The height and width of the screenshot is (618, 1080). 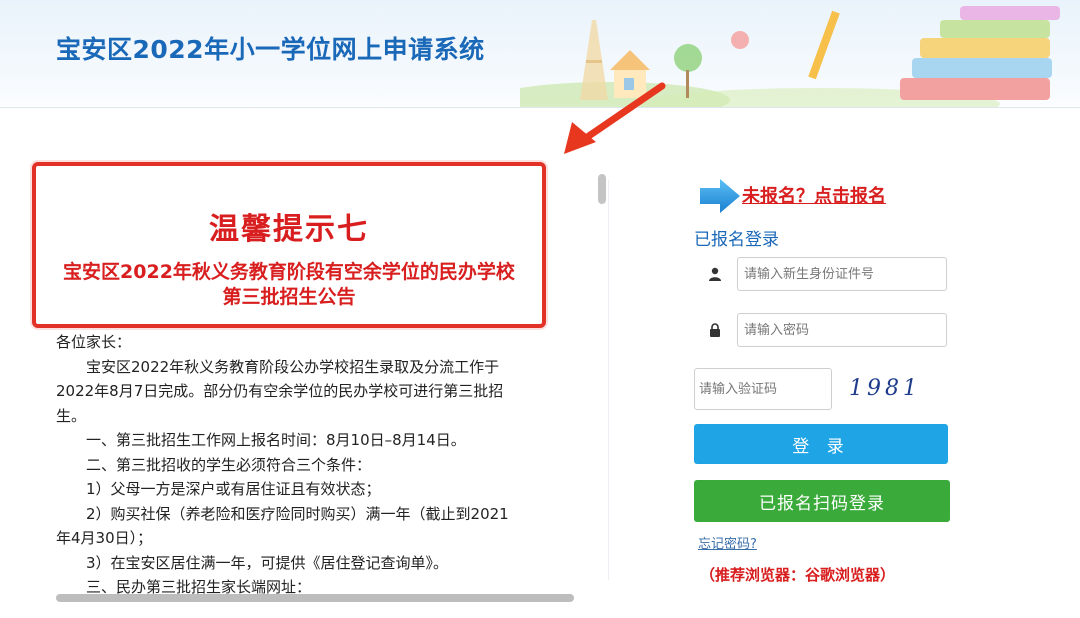 What do you see at coordinates (798, 575) in the screenshot?
I see `browser-recommendation: （推荐浏览器：谷歌浏览器）` at bounding box center [798, 575].